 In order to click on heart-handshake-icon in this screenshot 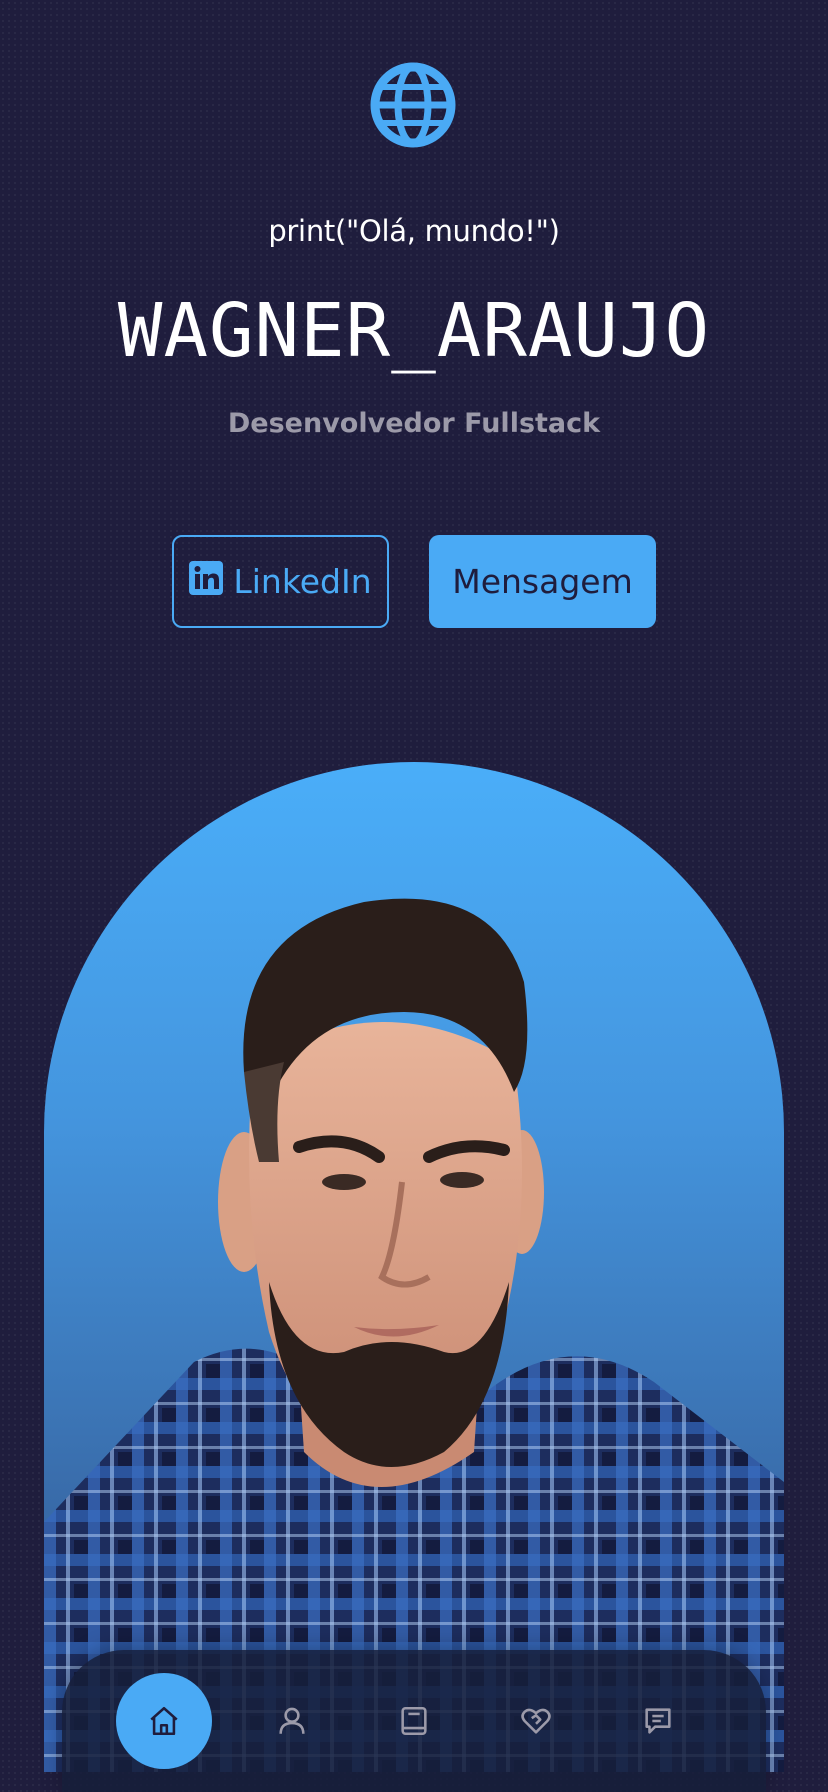, I will do `click(536, 1721)`.